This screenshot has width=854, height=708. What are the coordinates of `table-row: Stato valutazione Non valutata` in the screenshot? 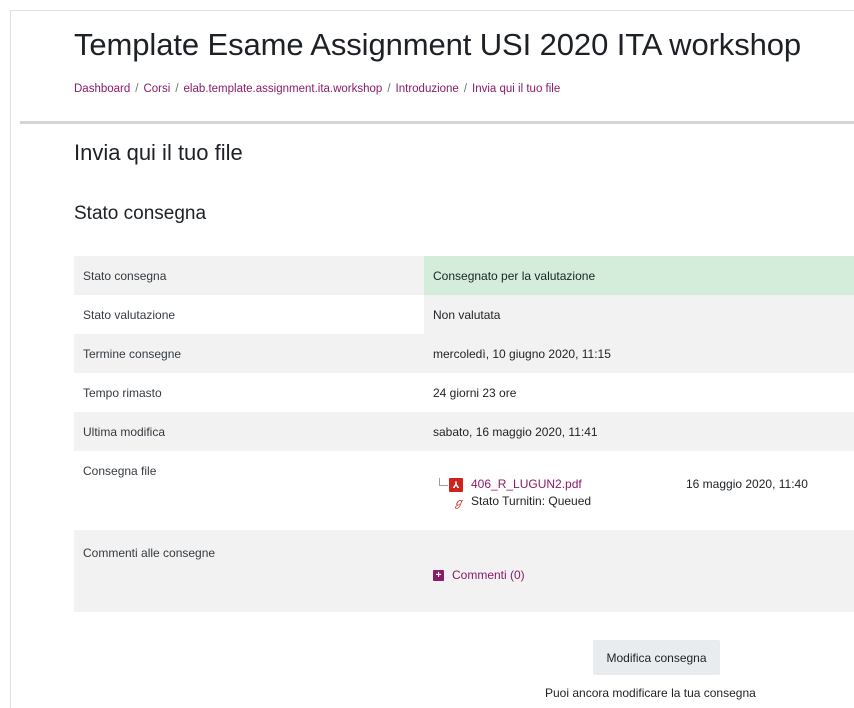 It's located at (464, 314).